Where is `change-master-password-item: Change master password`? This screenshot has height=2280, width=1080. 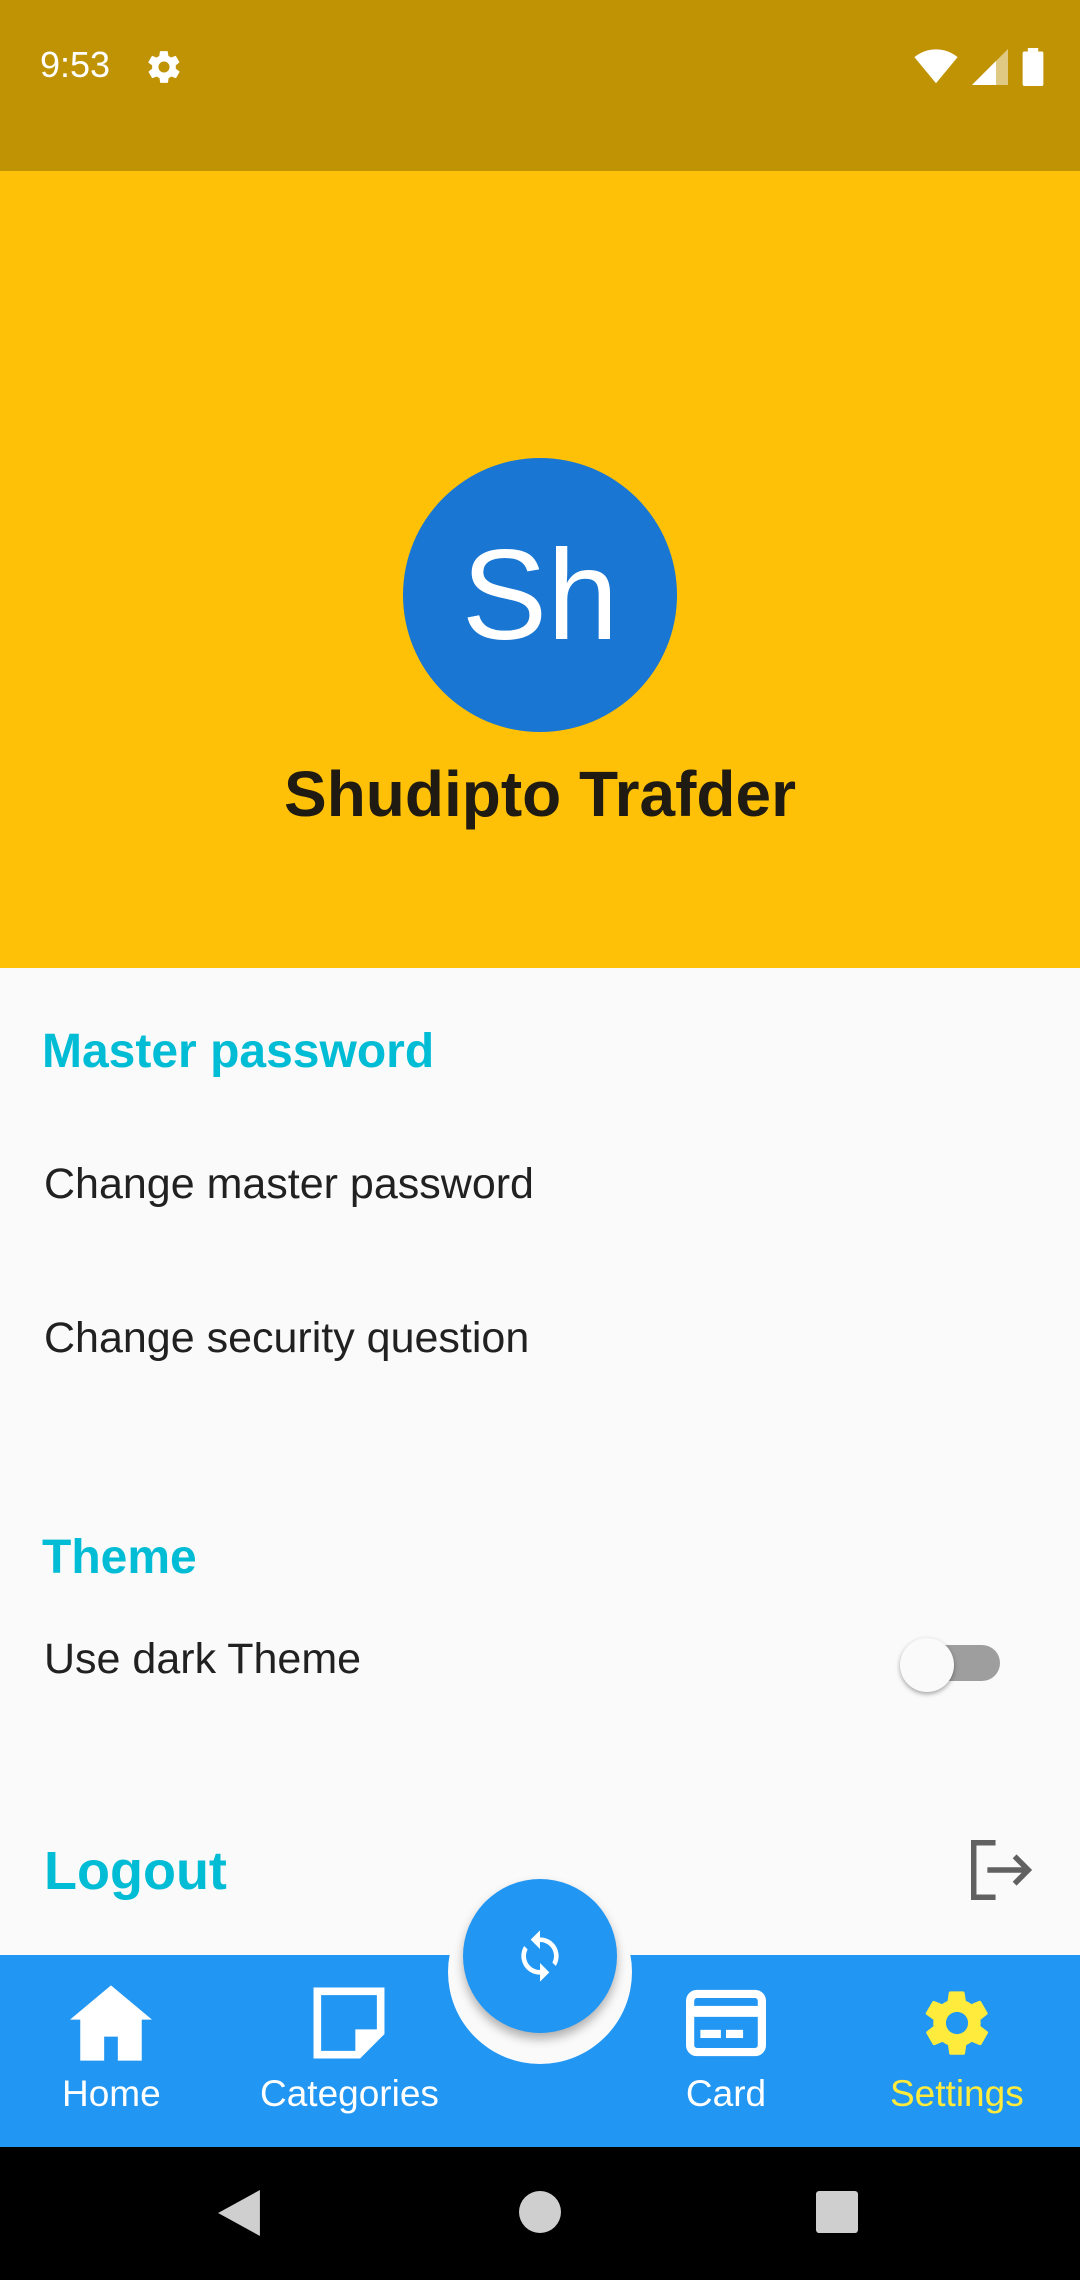 change-master-password-item: Change master password is located at coordinates (289, 1184).